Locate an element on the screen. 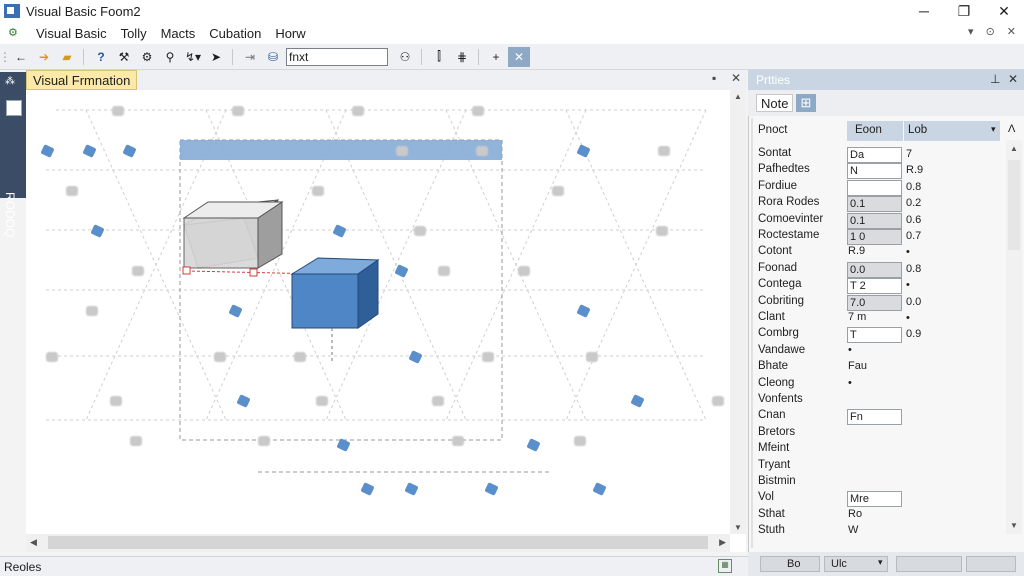 The height and width of the screenshot is (576, 1024). property-row: Sthat Ro is located at coordinates (884, 516).